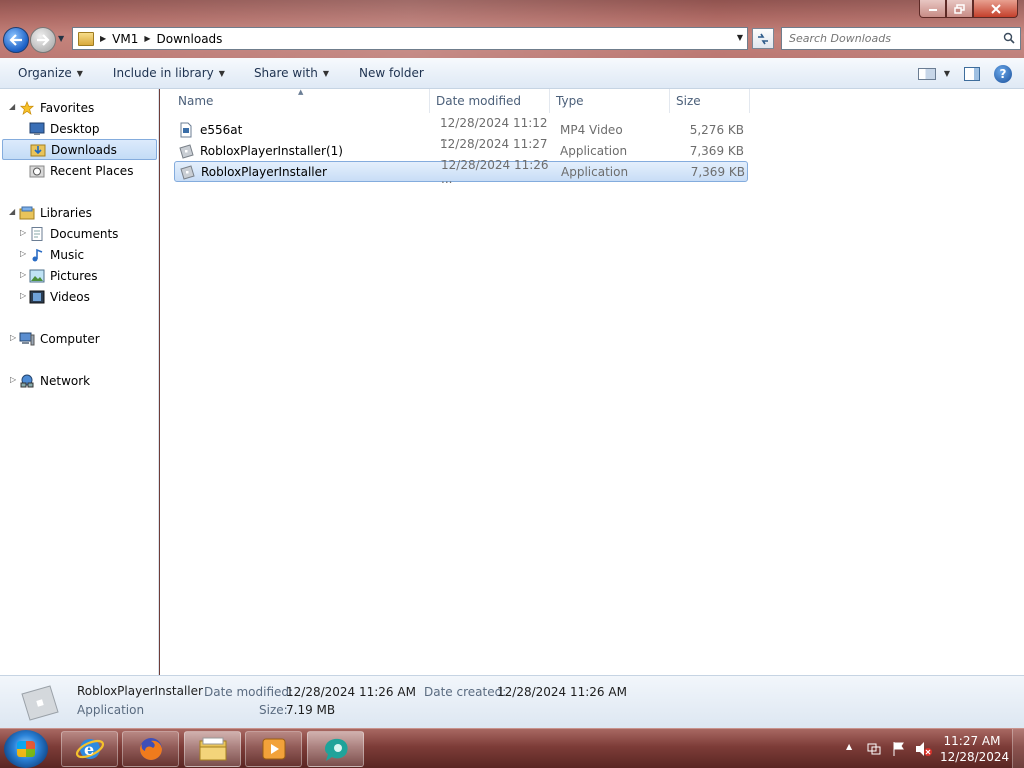  I want to click on restore-icon, so click(959, 8).